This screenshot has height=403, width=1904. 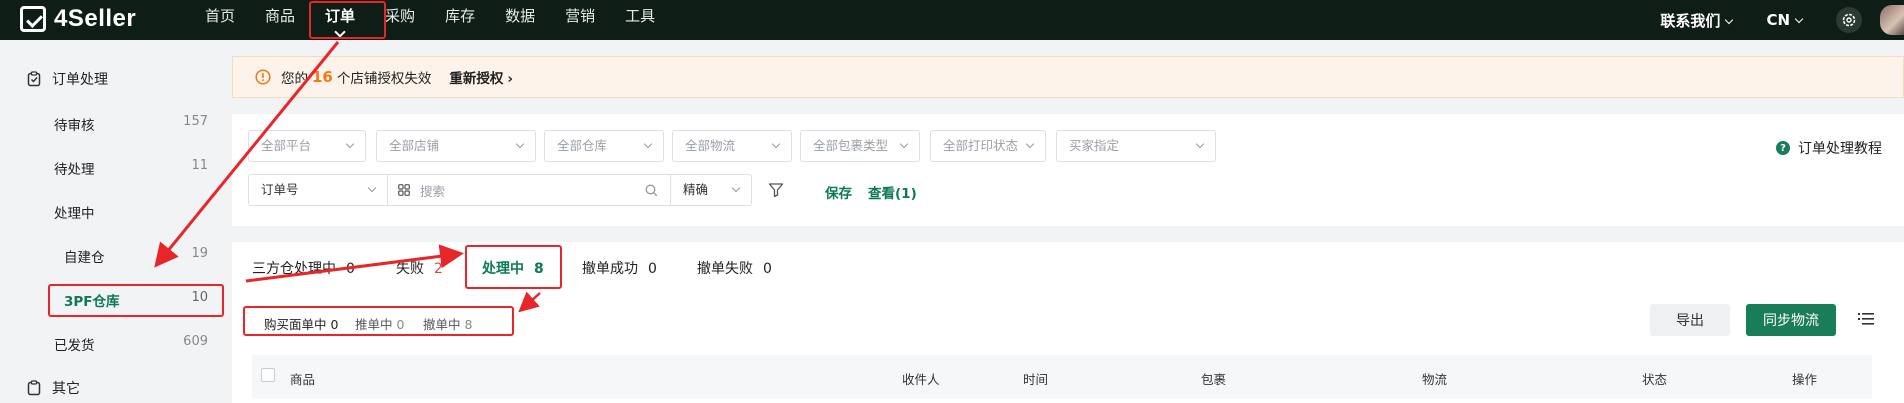 What do you see at coordinates (318, 190) in the screenshot?
I see `order-field-select: 订单号` at bounding box center [318, 190].